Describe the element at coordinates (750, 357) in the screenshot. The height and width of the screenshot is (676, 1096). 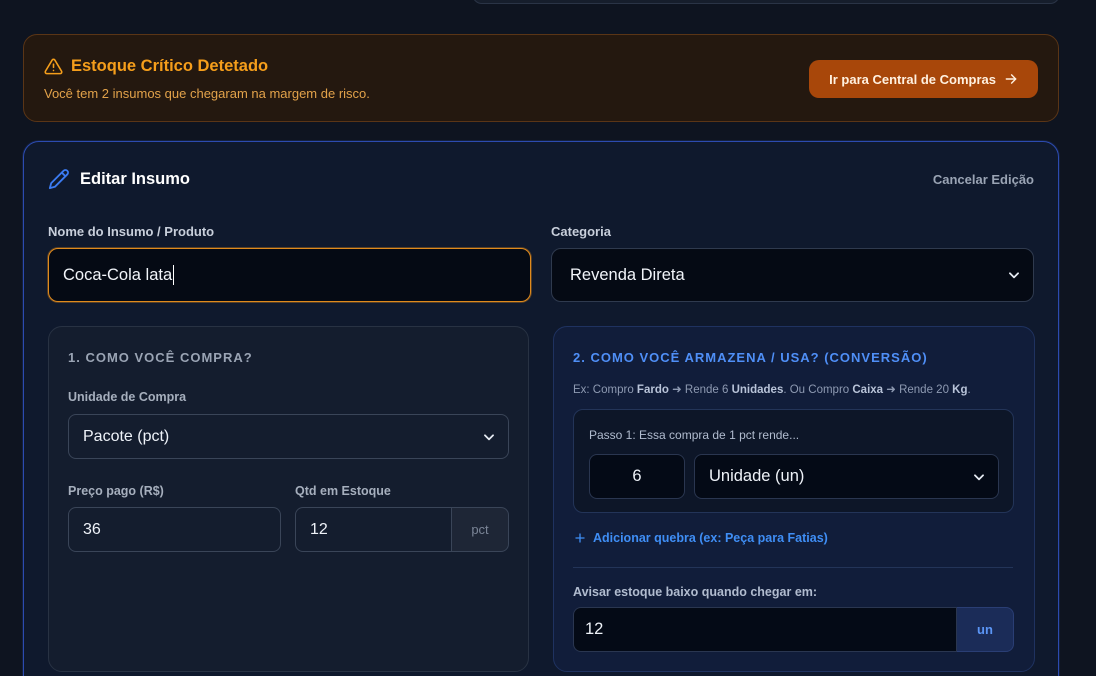
I see `storage-title: 2. COMO VOCÊ ARMAZENA / USA? (CONVERSÃO)` at that location.